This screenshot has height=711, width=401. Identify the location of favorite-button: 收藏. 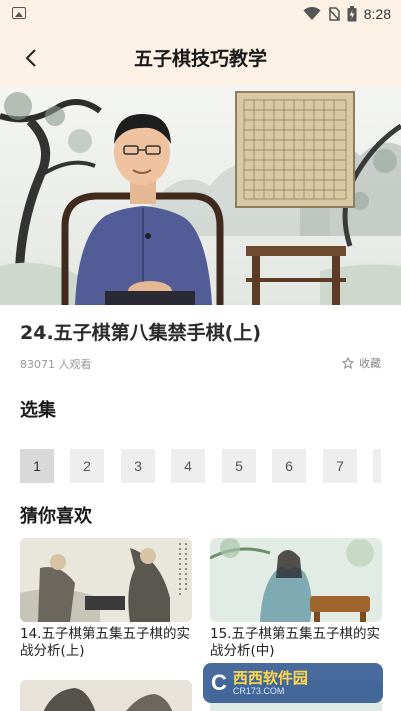
(361, 363).